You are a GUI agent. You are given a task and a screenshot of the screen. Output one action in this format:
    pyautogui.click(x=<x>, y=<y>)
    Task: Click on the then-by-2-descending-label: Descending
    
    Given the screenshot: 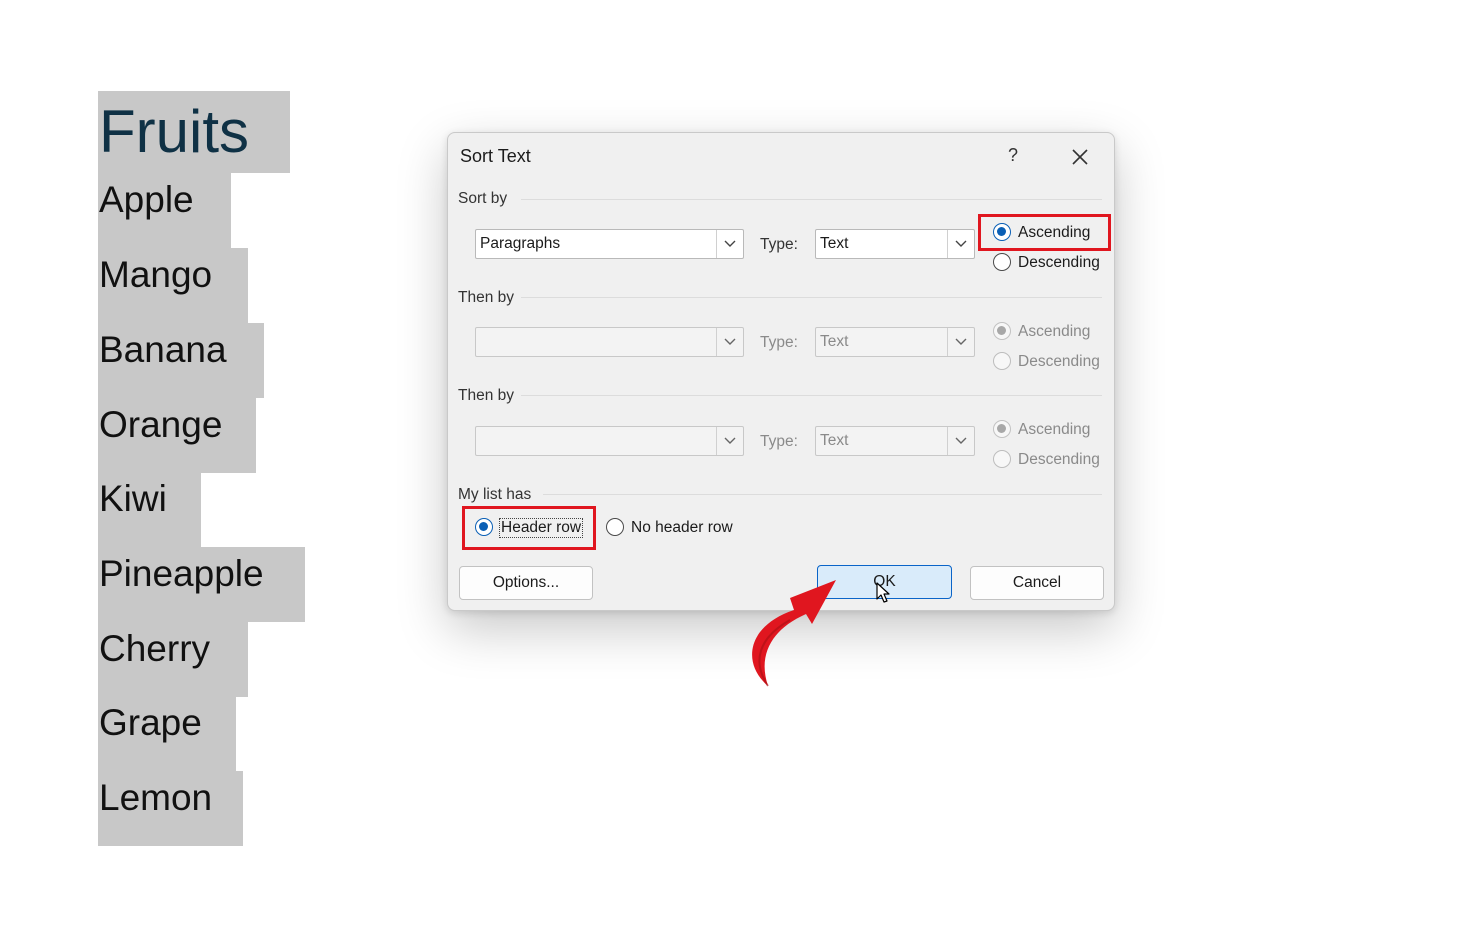 What is the action you would take?
    pyautogui.click(x=1059, y=460)
    